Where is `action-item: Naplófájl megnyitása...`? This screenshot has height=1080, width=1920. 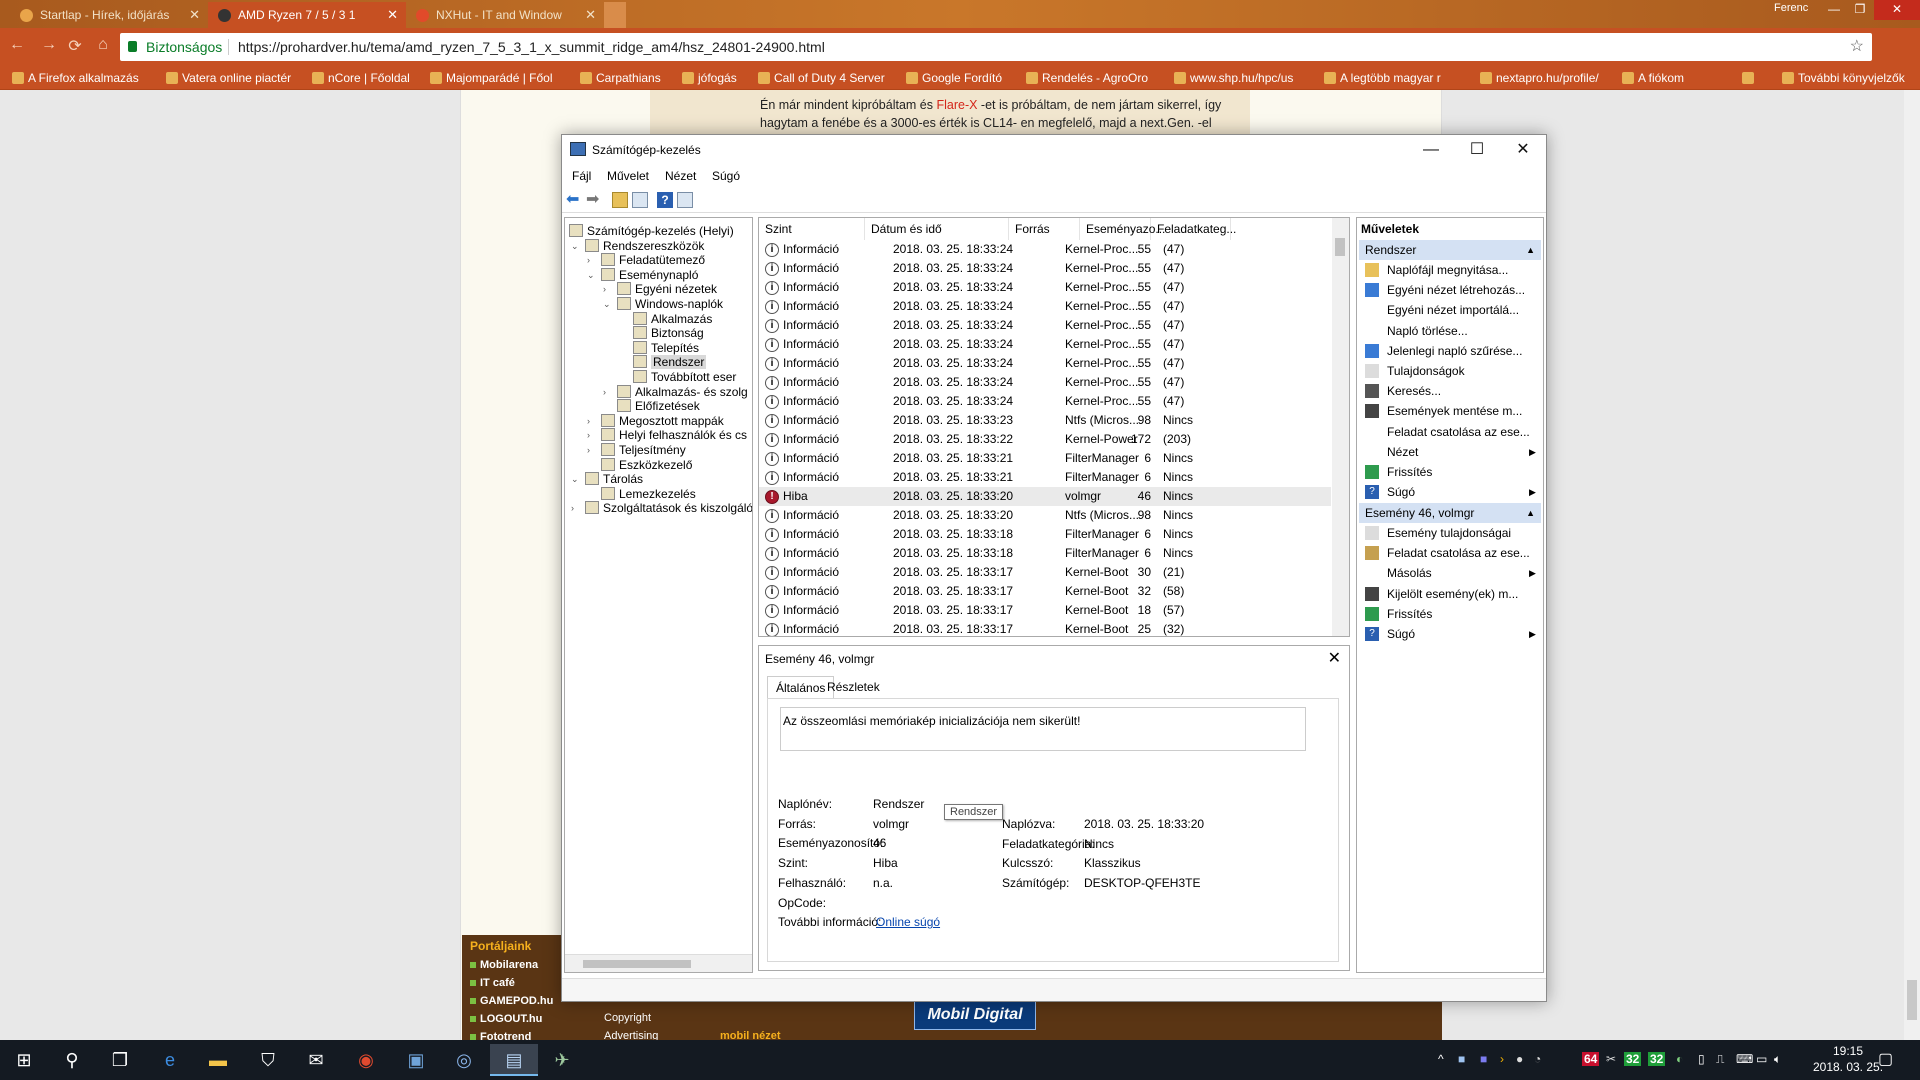
action-item: Naplófájl megnyitása... is located at coordinates (1436, 270).